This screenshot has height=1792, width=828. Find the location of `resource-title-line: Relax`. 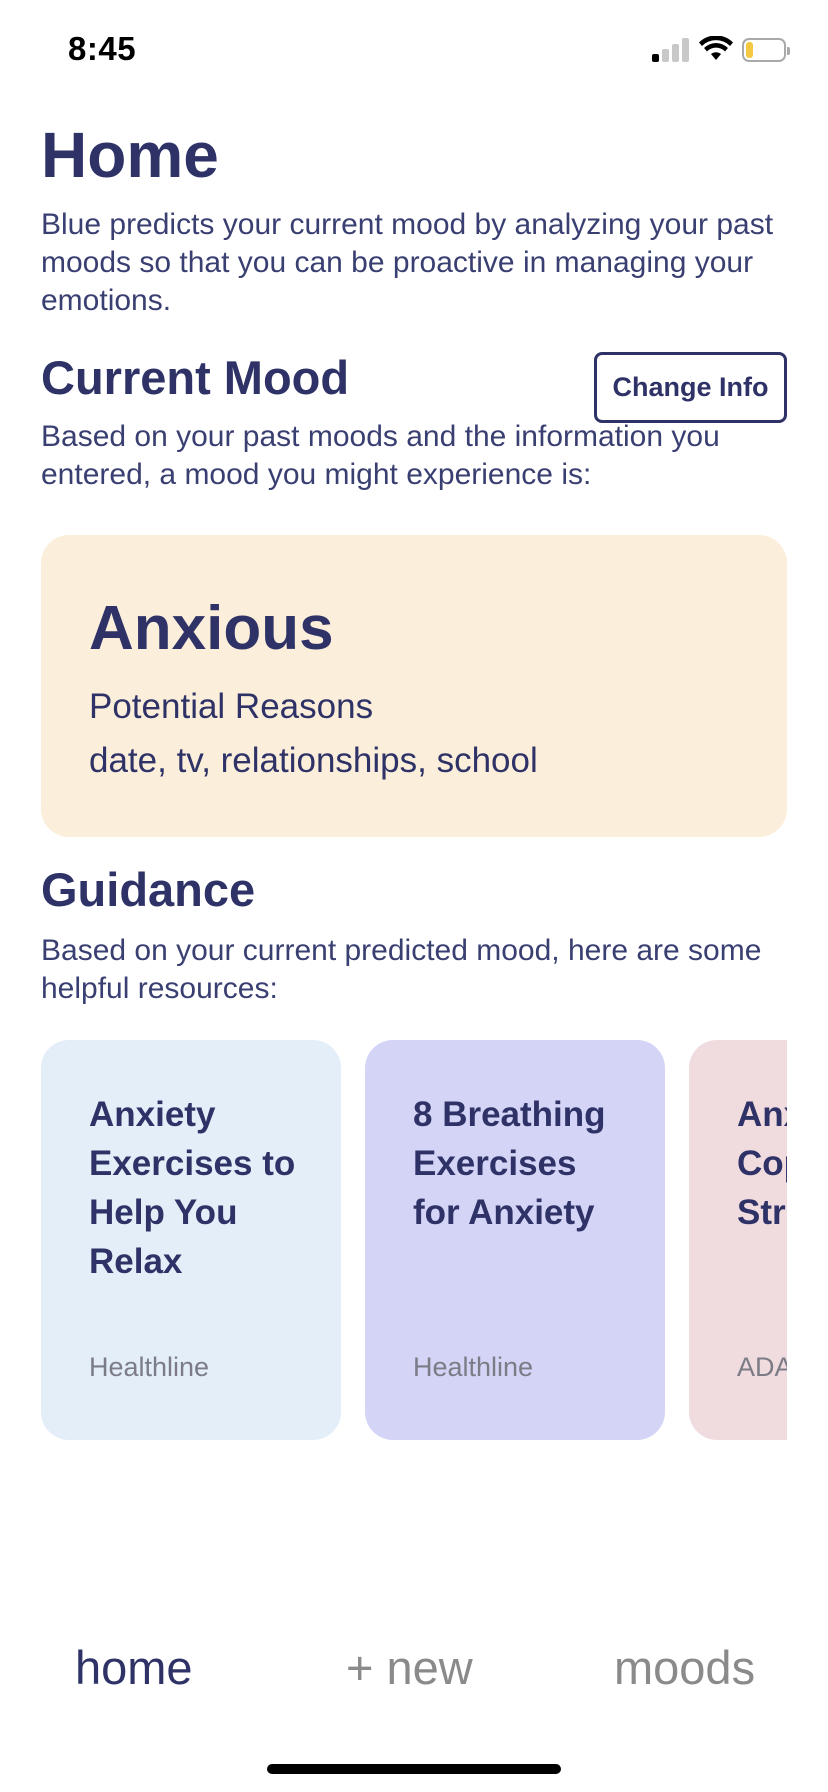

resource-title-line: Relax is located at coordinates (136, 1261).